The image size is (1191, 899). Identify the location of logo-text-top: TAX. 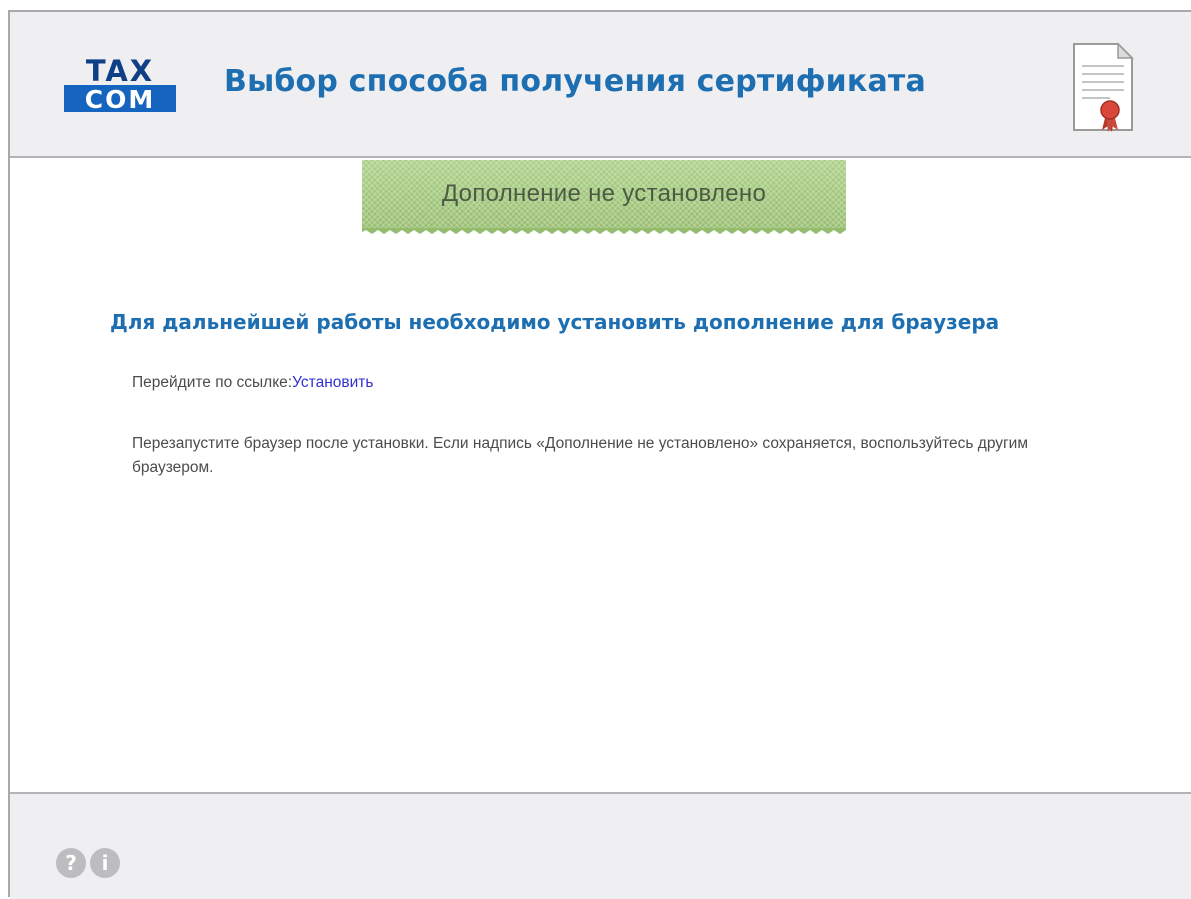
(120, 72).